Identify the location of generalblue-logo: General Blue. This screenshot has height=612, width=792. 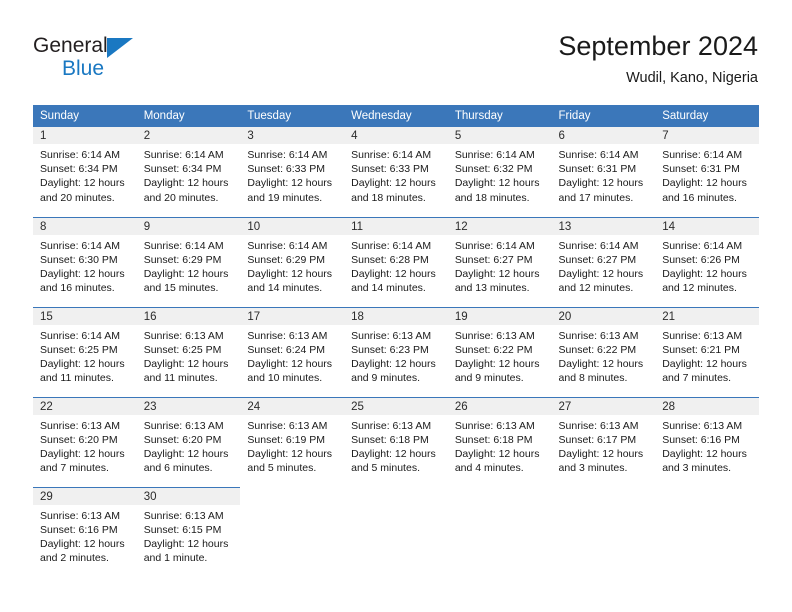
(123, 60).